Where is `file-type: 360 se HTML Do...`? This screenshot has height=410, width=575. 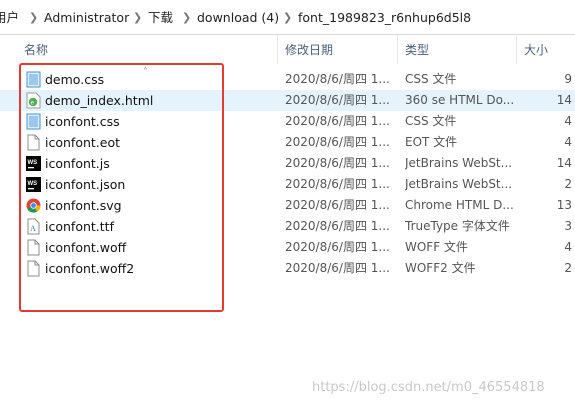 file-type: 360 se HTML Do... is located at coordinates (459, 100).